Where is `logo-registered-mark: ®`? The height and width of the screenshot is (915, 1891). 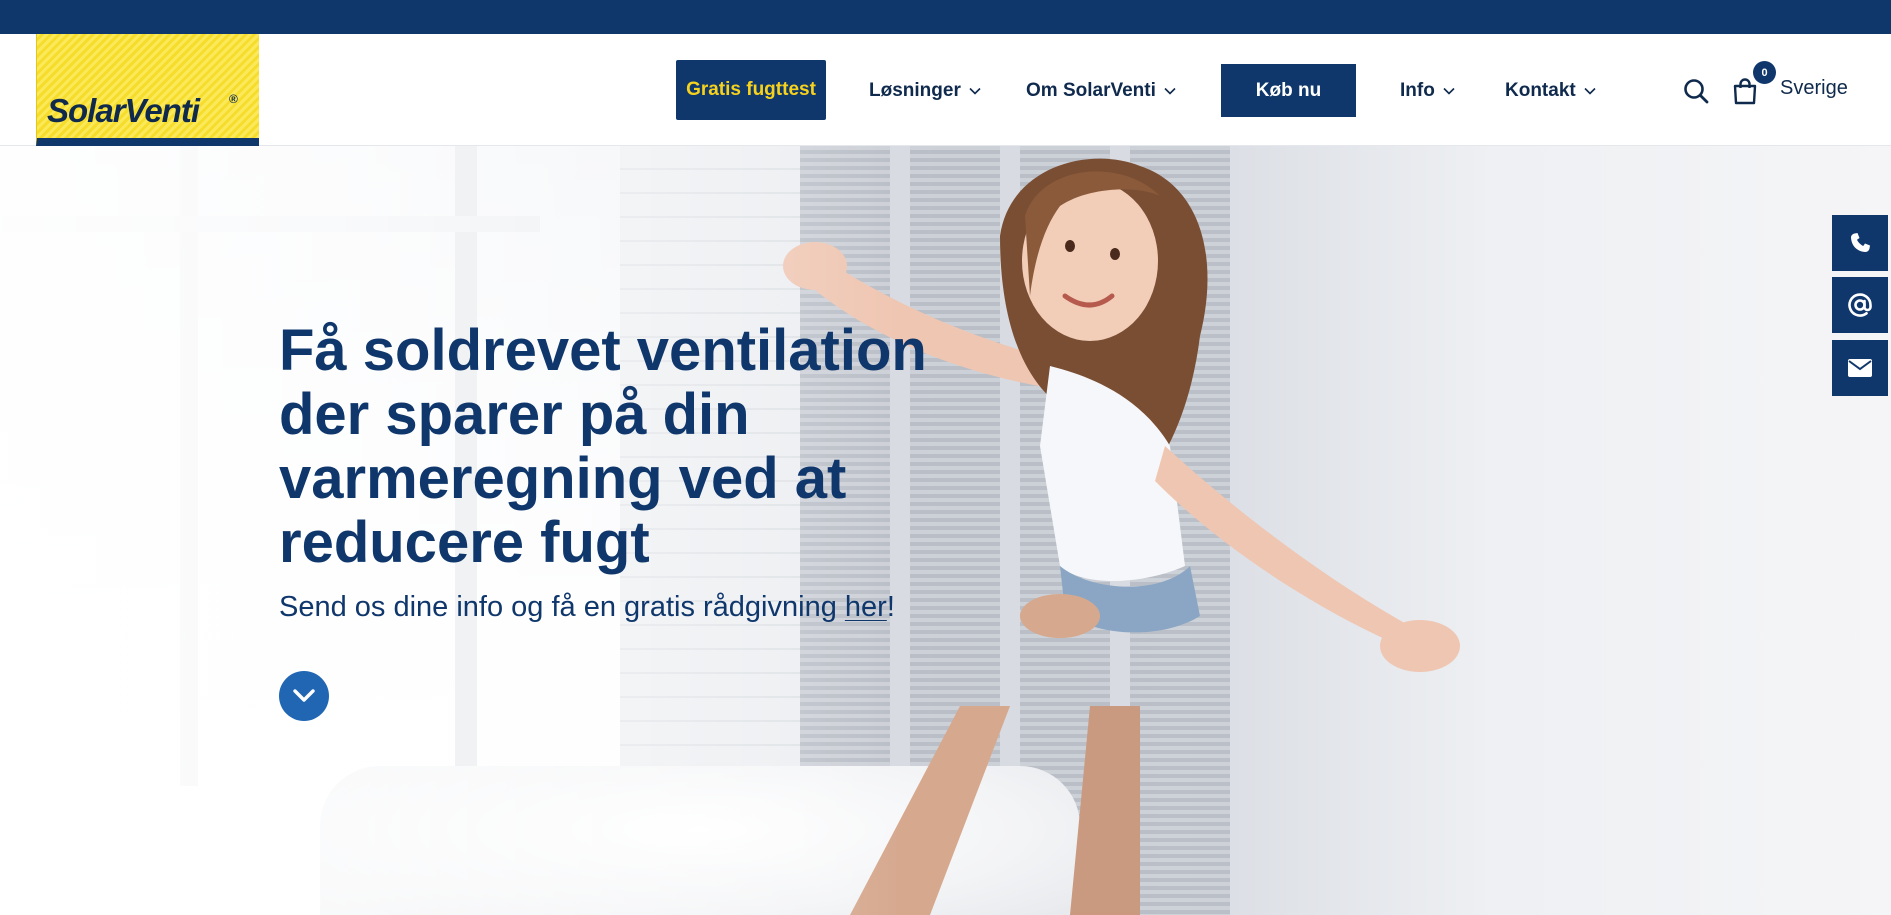 logo-registered-mark: ® is located at coordinates (233, 99).